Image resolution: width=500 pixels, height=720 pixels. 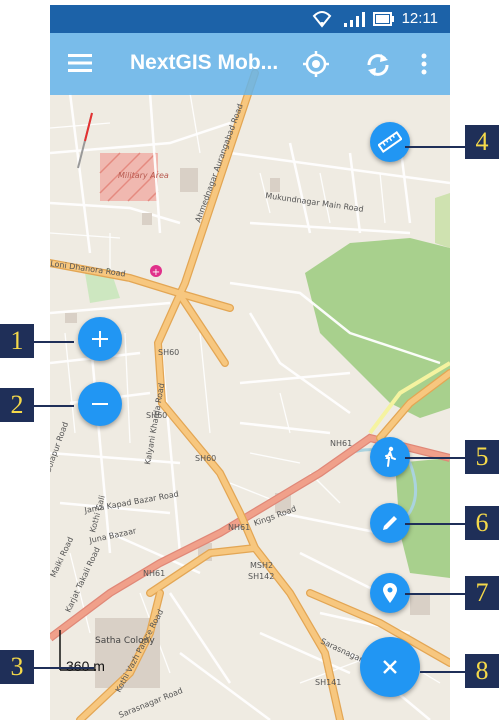 I want to click on plus-icon, so click(x=100, y=339).